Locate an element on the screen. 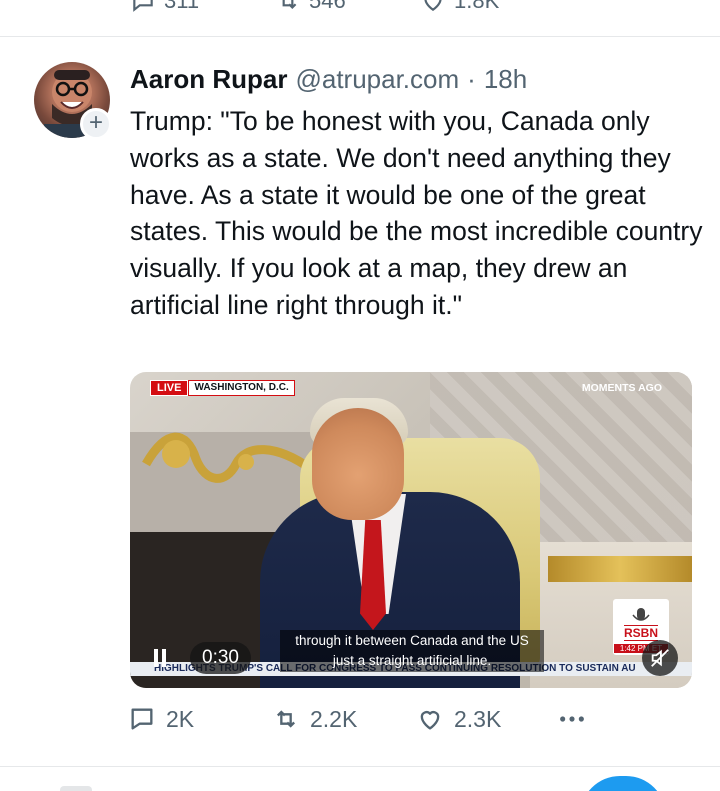 The image size is (720, 791). avatar-container: + is located at coordinates (73, 101).